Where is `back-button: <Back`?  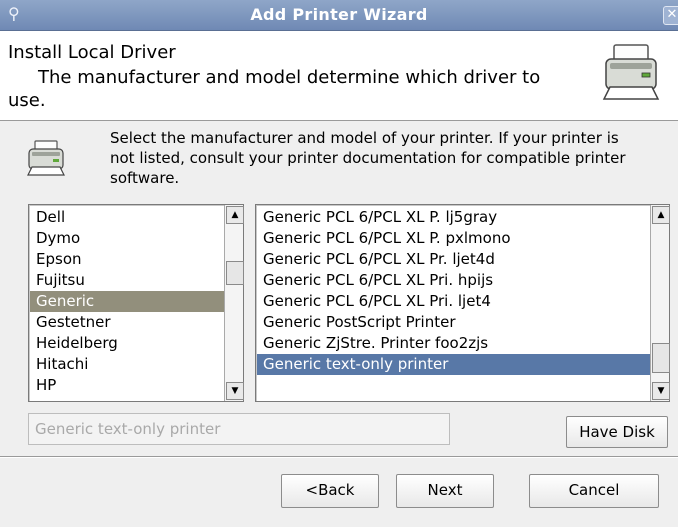 back-button: <Back is located at coordinates (330, 491).